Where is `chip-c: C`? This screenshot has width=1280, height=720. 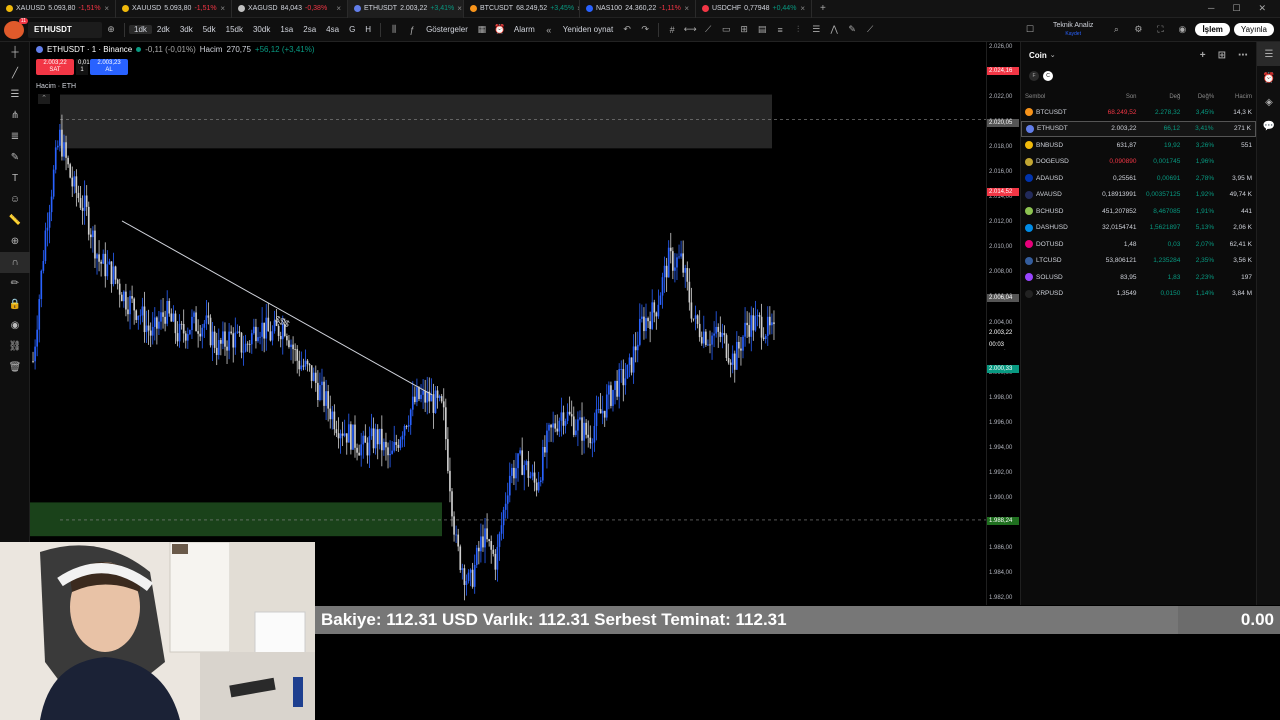
chip-c: C is located at coordinates (1048, 76).